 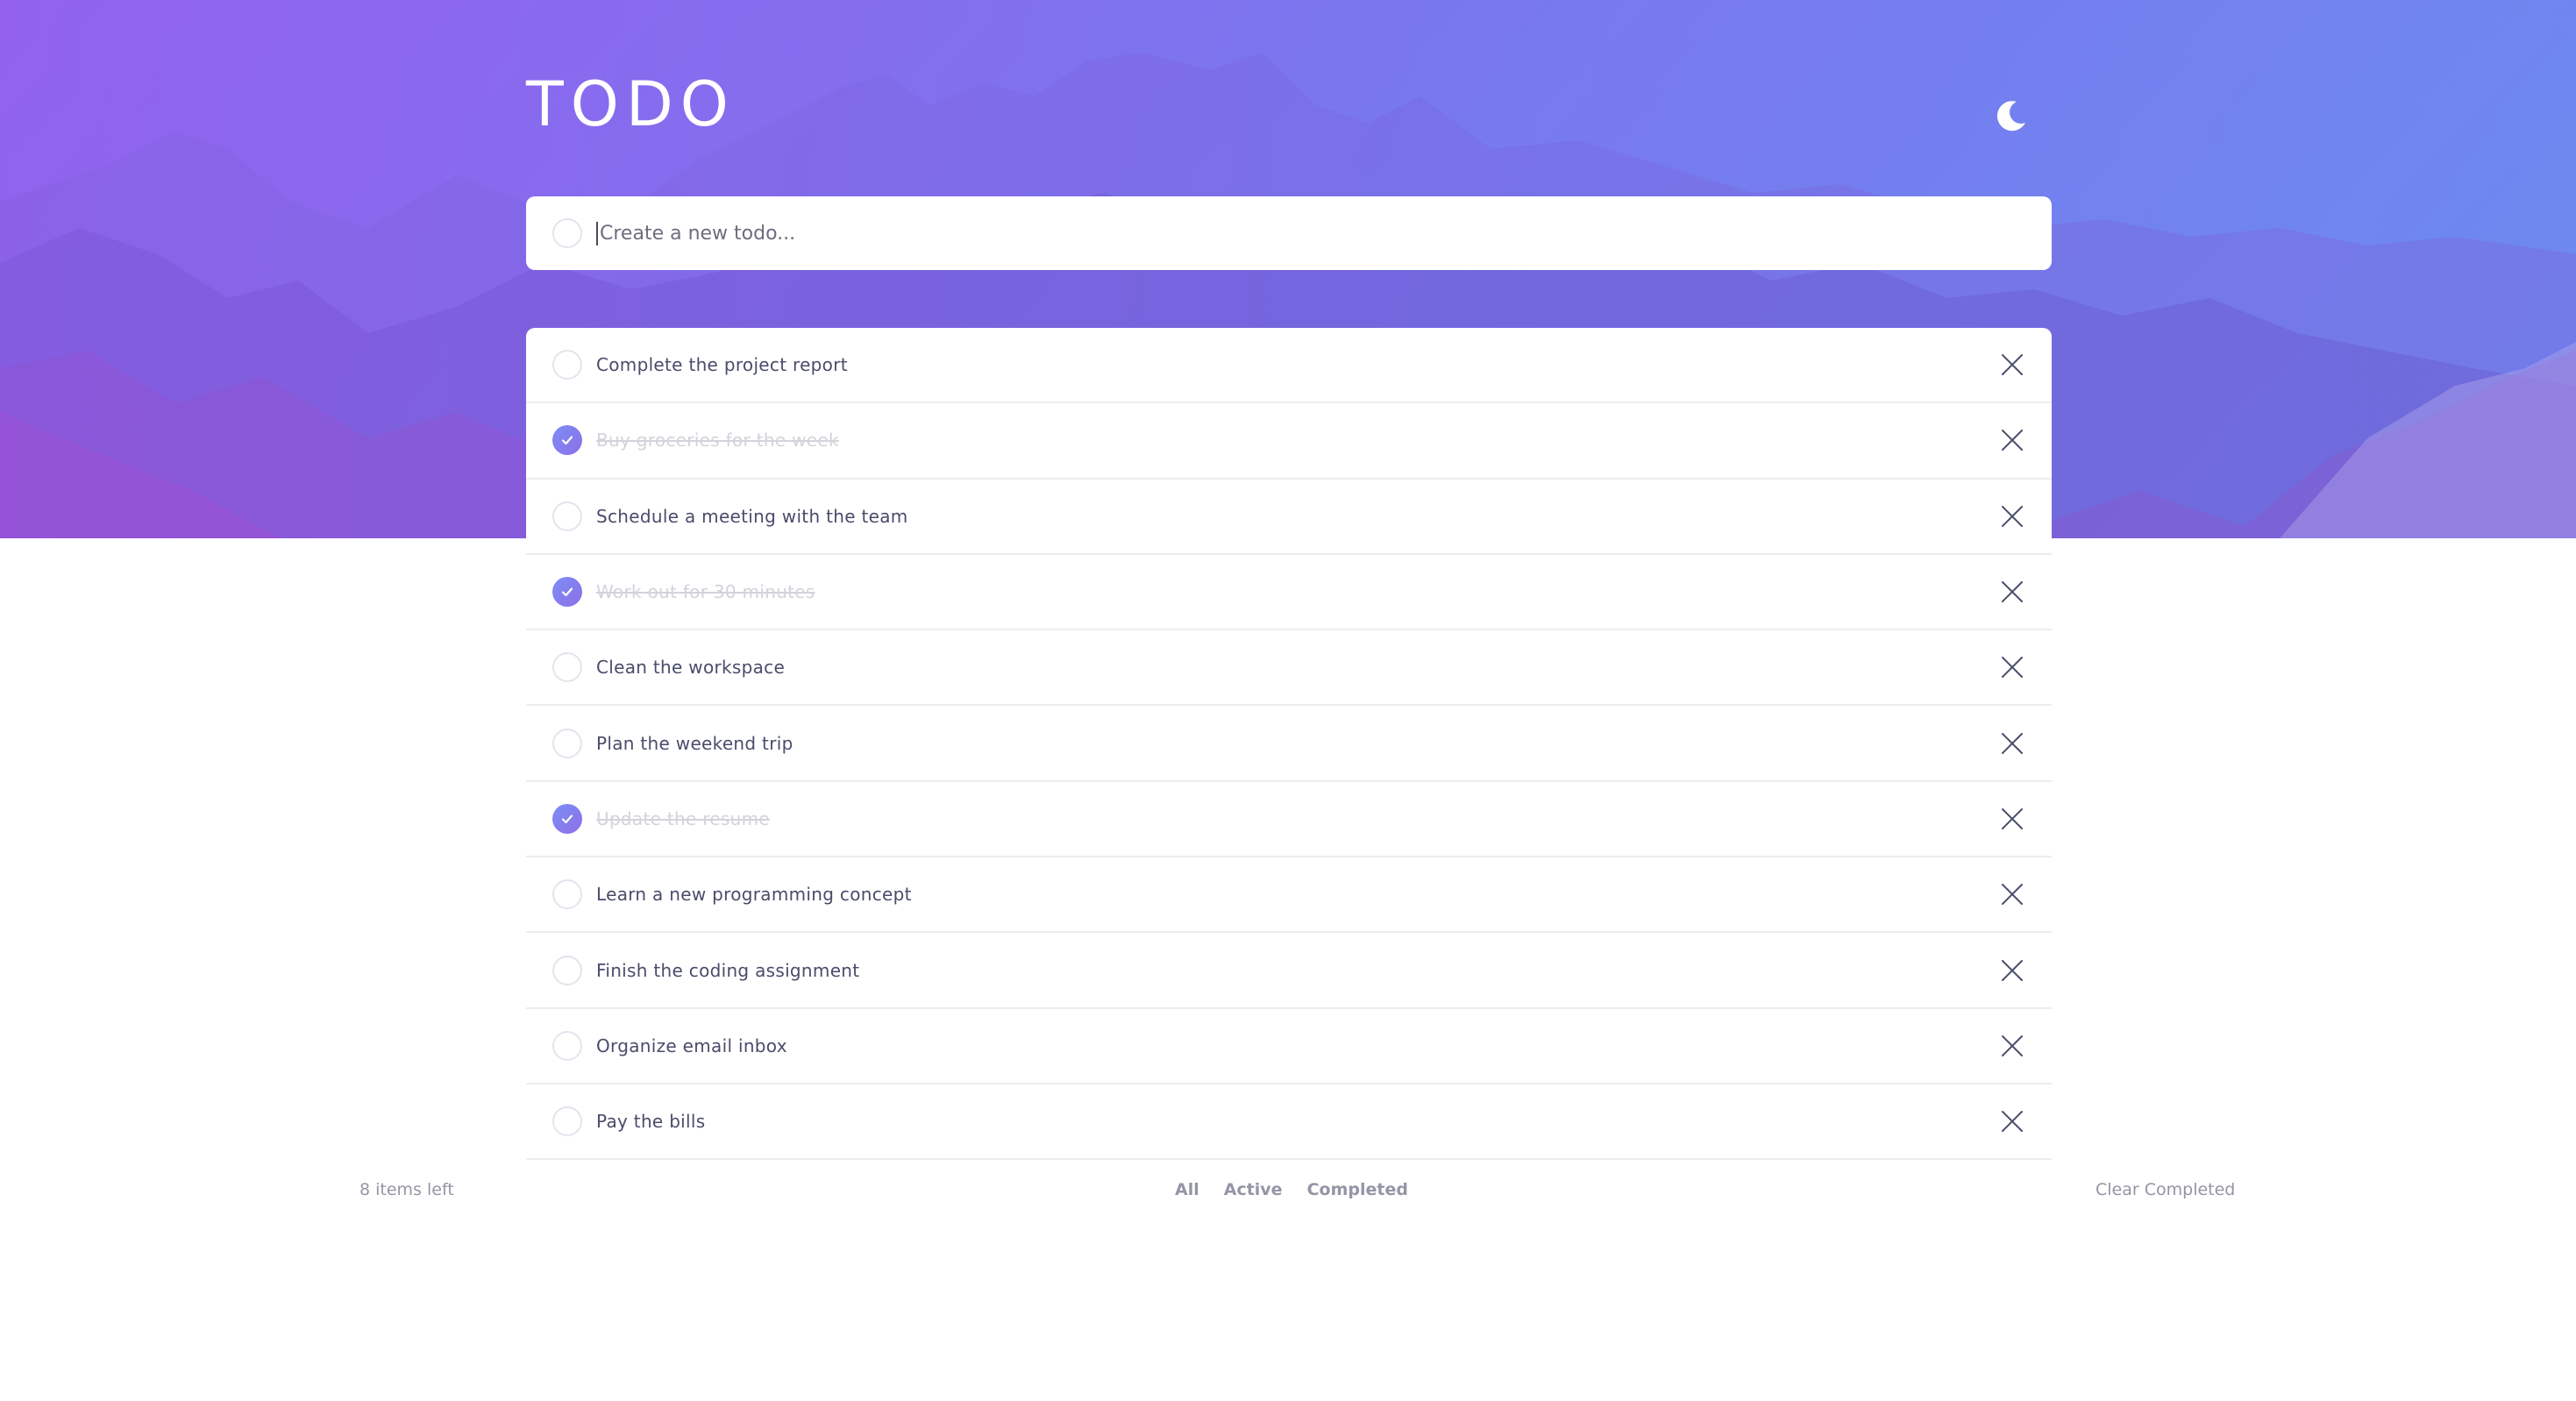 I want to click on new-todo-bar, so click(x=1289, y=233).